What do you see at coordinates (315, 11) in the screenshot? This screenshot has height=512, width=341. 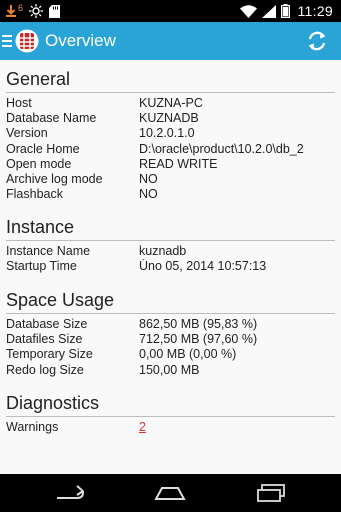 I see `clock: 11:29` at bounding box center [315, 11].